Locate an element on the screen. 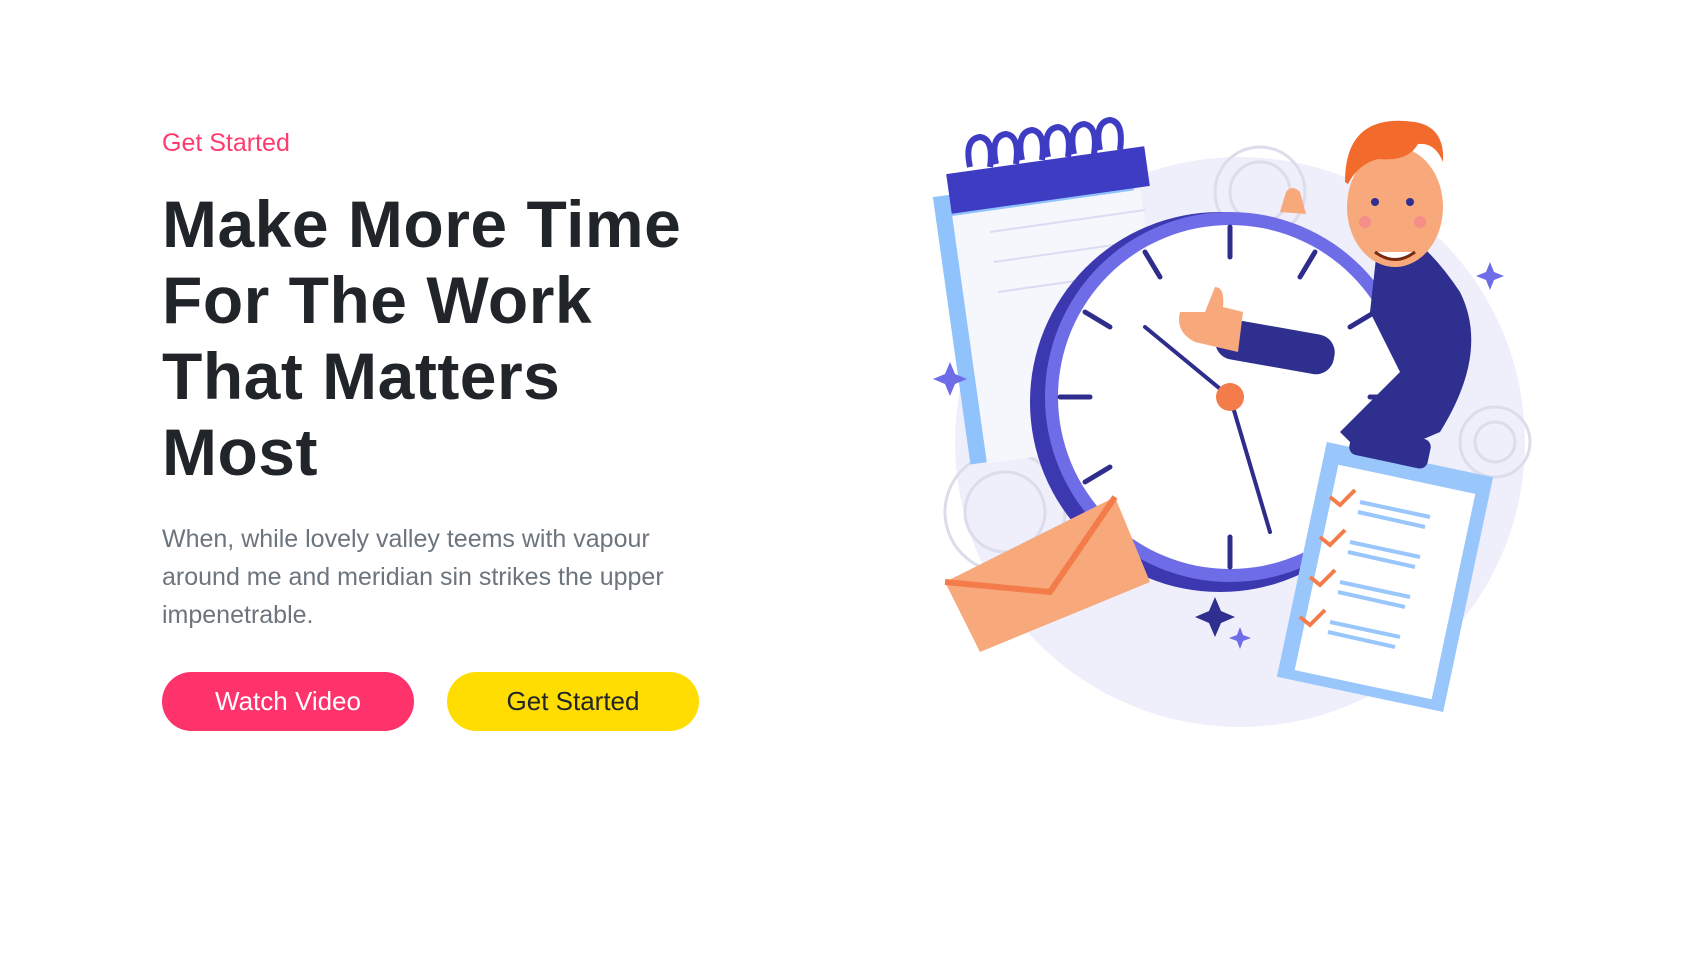 Image resolution: width=1708 pixels, height=960 pixels. hero-title-line: That Matters is located at coordinates (361, 376).